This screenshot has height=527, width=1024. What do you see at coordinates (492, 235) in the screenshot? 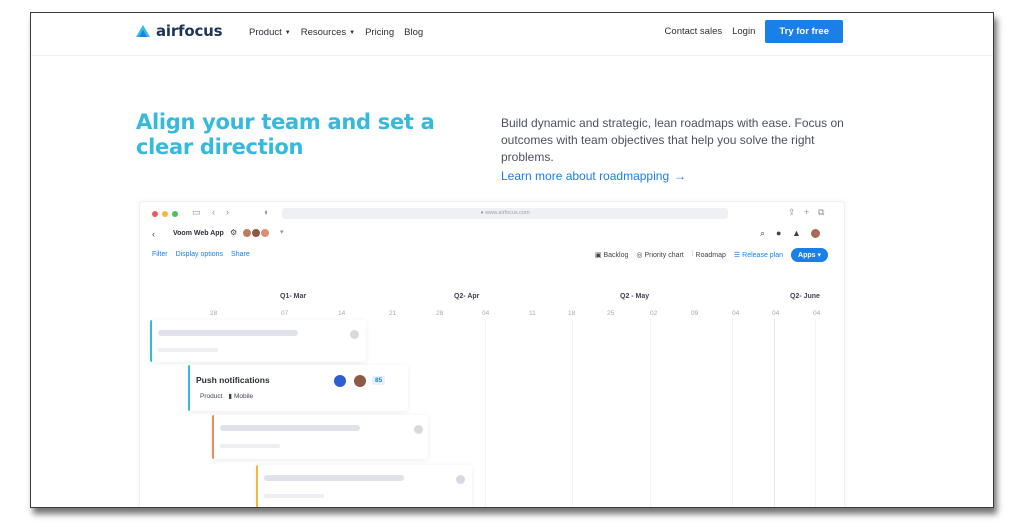
I see `app-header: ‹ Voom Web App ⚙ ▾ ⌕ ● ▲` at bounding box center [492, 235].